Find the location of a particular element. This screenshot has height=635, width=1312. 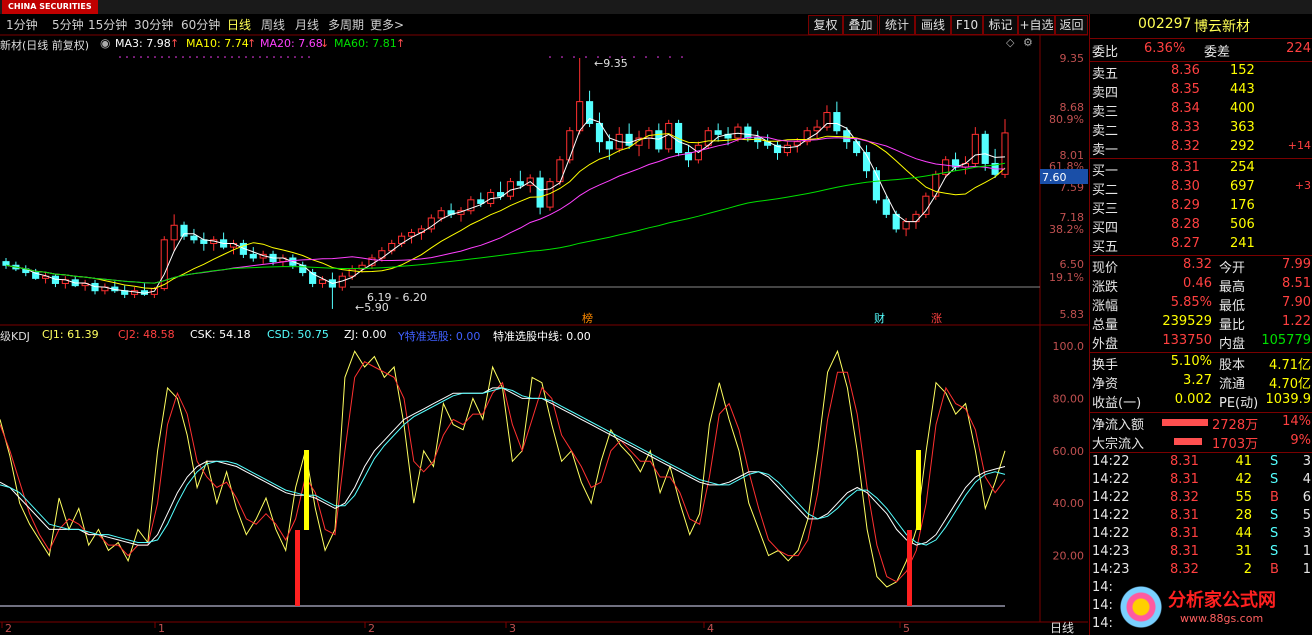

stat-value: 8.32 is located at coordinates (1197, 264).